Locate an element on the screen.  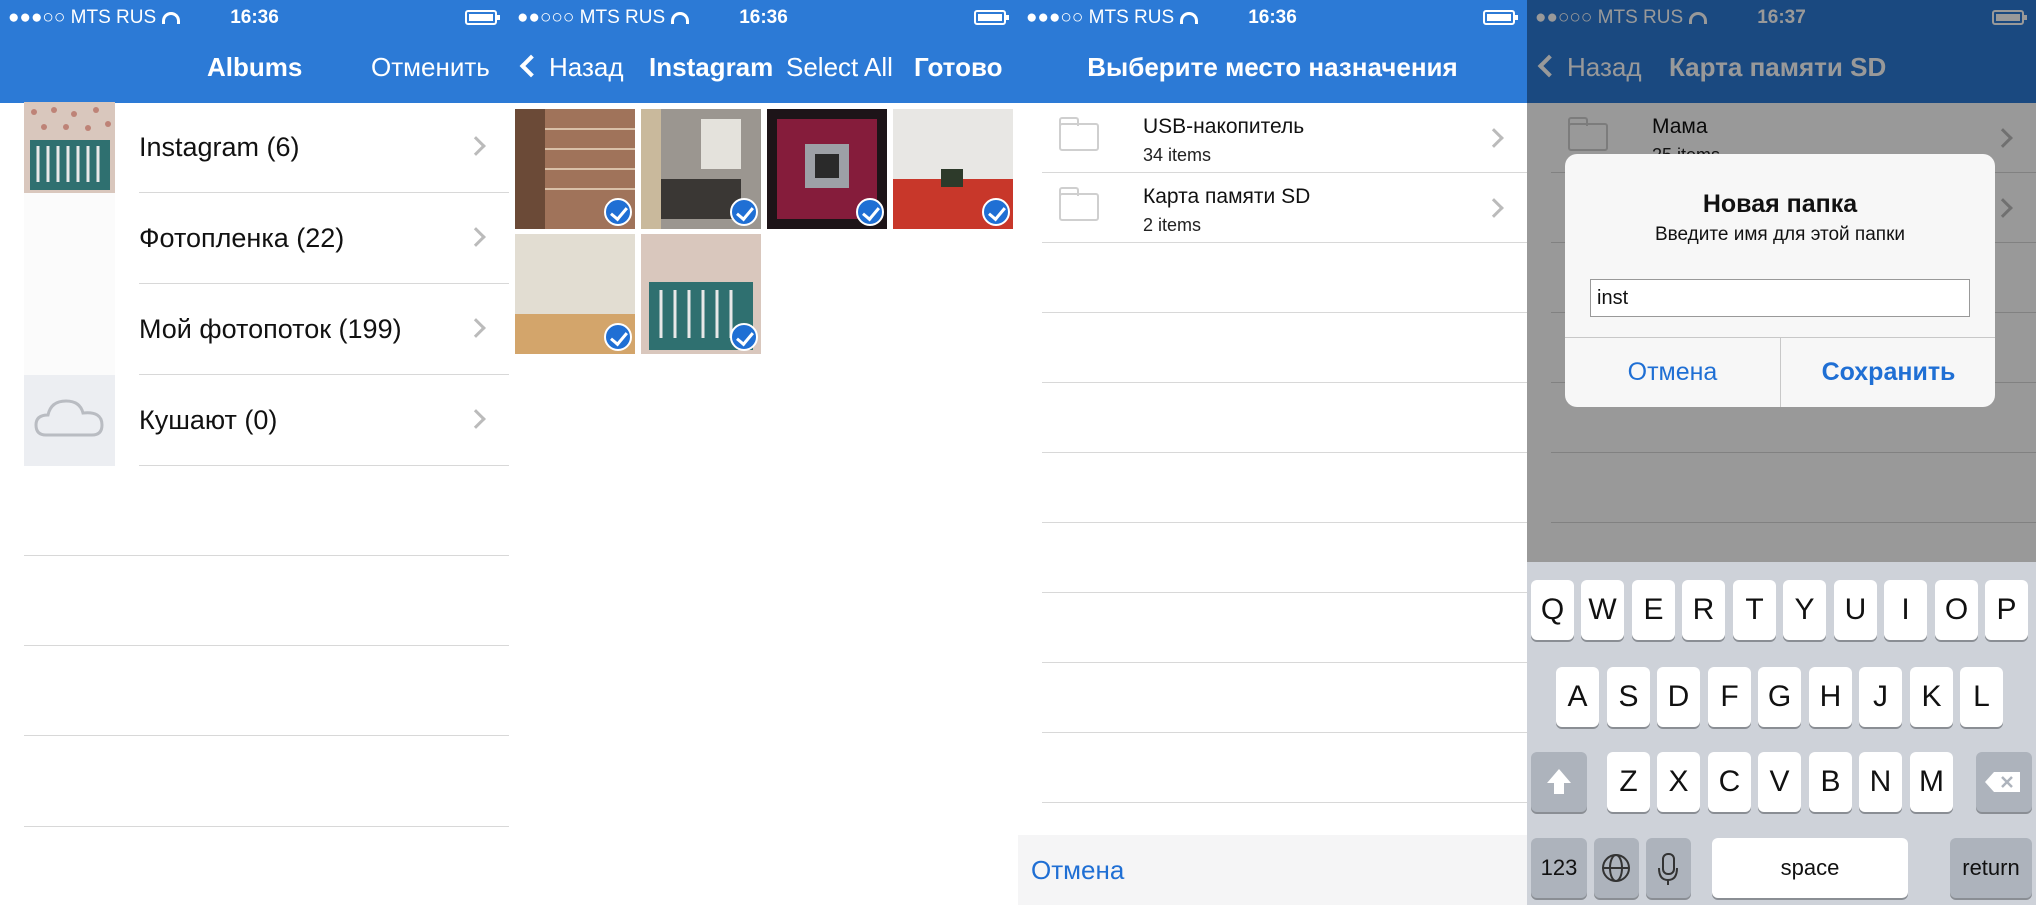
key-p: P is located at coordinates (2006, 610).